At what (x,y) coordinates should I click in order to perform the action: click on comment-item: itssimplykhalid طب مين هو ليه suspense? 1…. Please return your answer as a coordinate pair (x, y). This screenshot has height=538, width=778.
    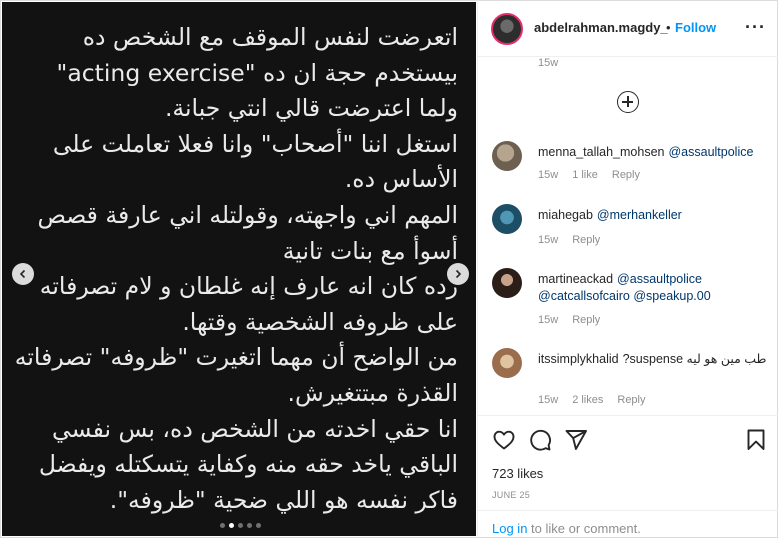
    Looking at the image, I should click on (632, 380).